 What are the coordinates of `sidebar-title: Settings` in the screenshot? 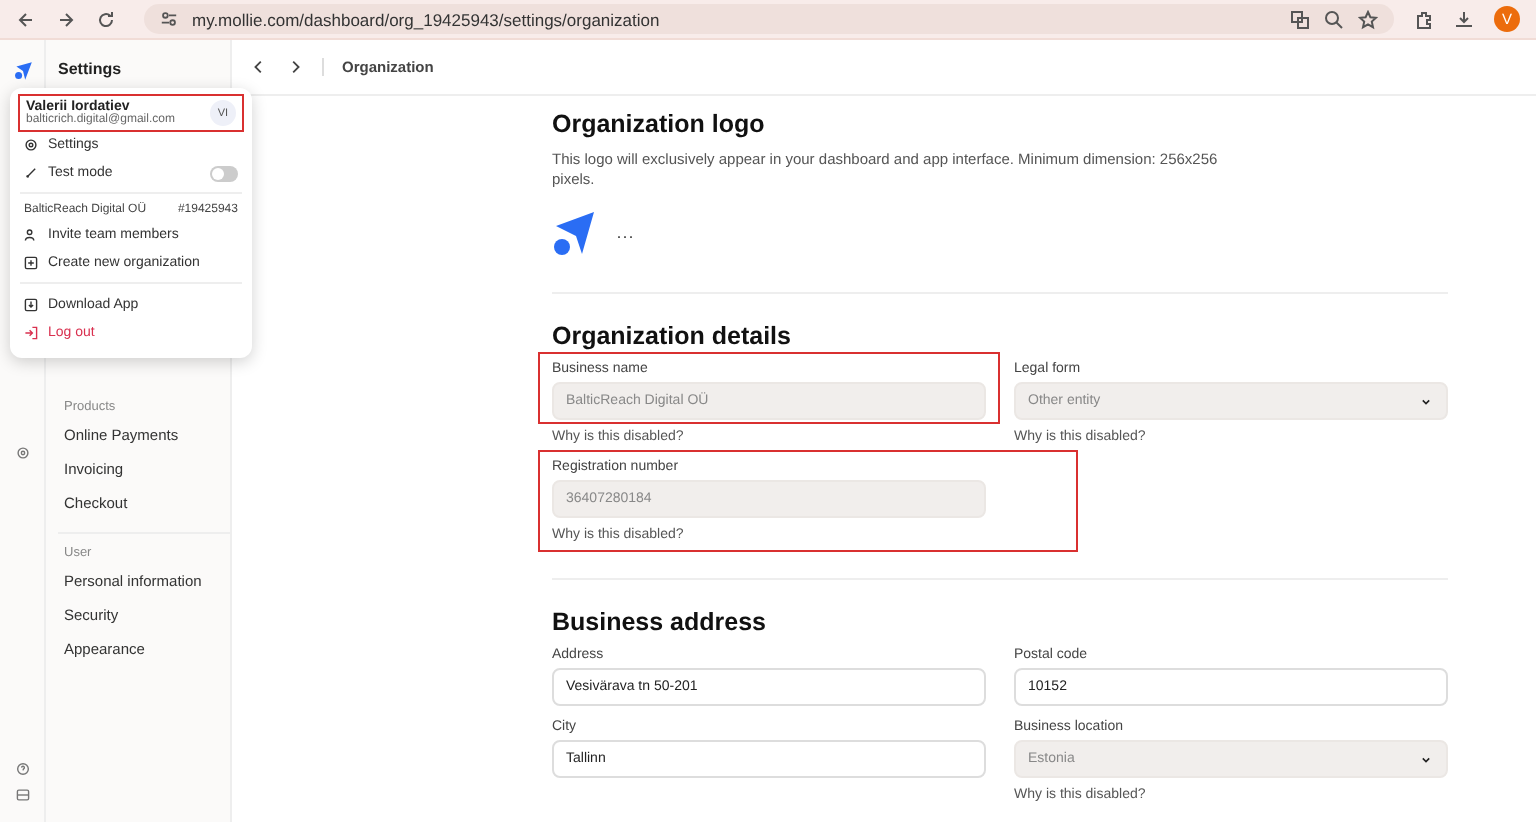 It's located at (91, 69).